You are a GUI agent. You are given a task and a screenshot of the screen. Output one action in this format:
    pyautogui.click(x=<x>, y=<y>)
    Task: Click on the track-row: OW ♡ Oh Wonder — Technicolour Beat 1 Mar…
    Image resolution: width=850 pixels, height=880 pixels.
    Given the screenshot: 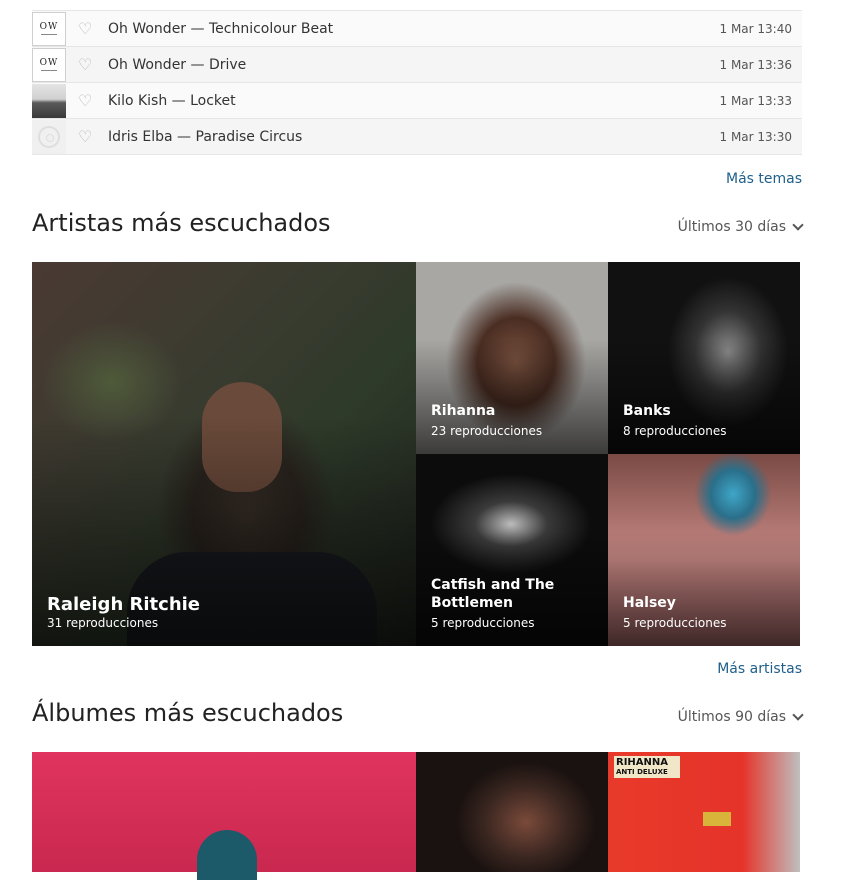 What is the action you would take?
    pyautogui.click(x=417, y=29)
    